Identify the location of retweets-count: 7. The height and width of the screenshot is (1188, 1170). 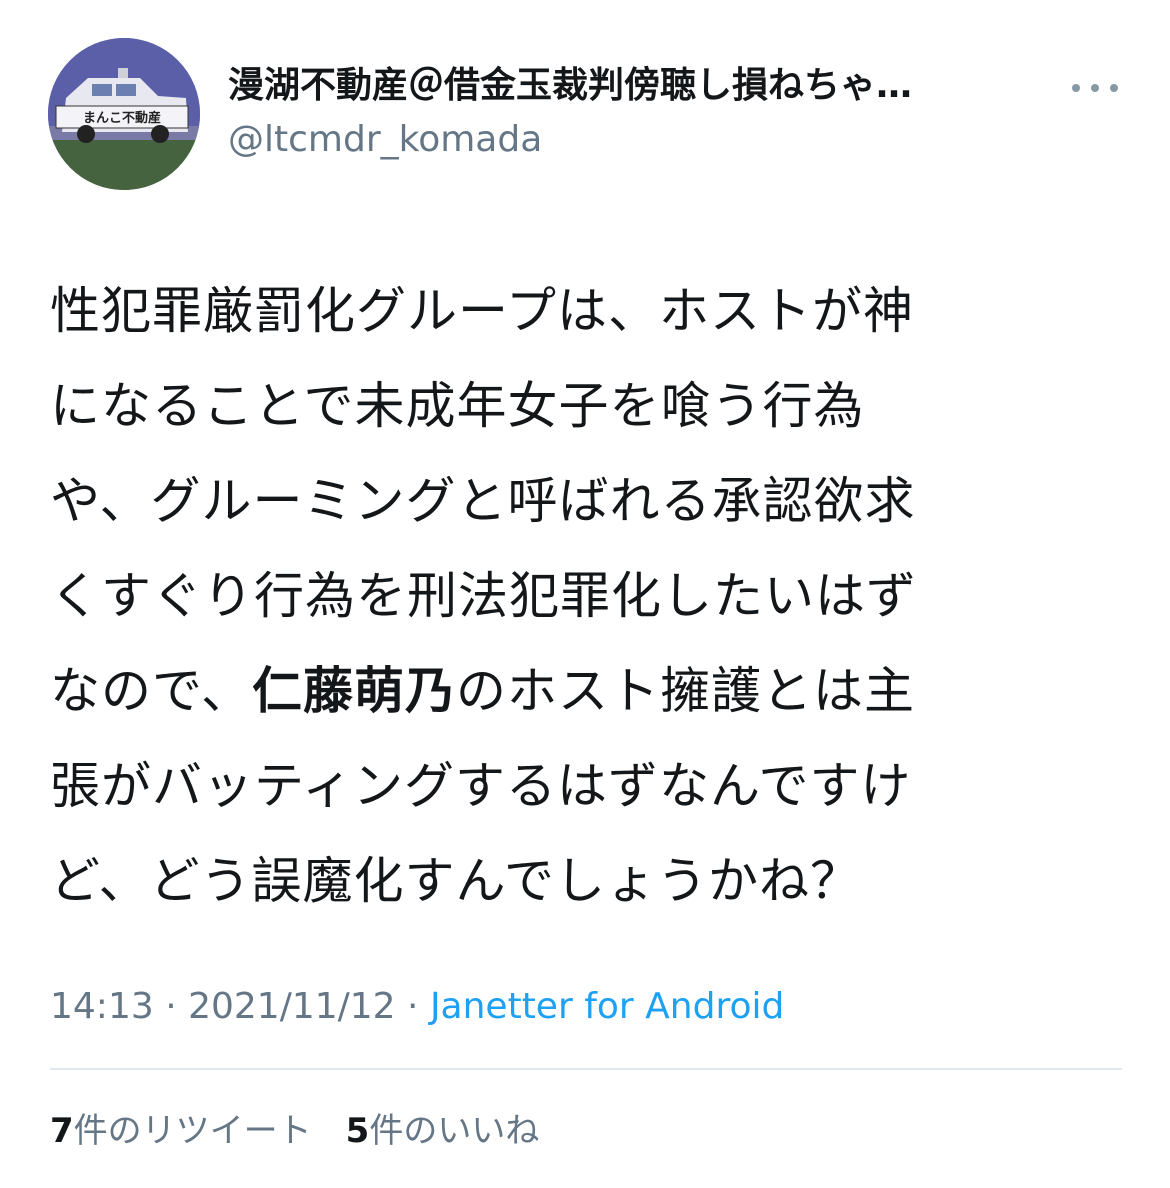
(62, 1131).